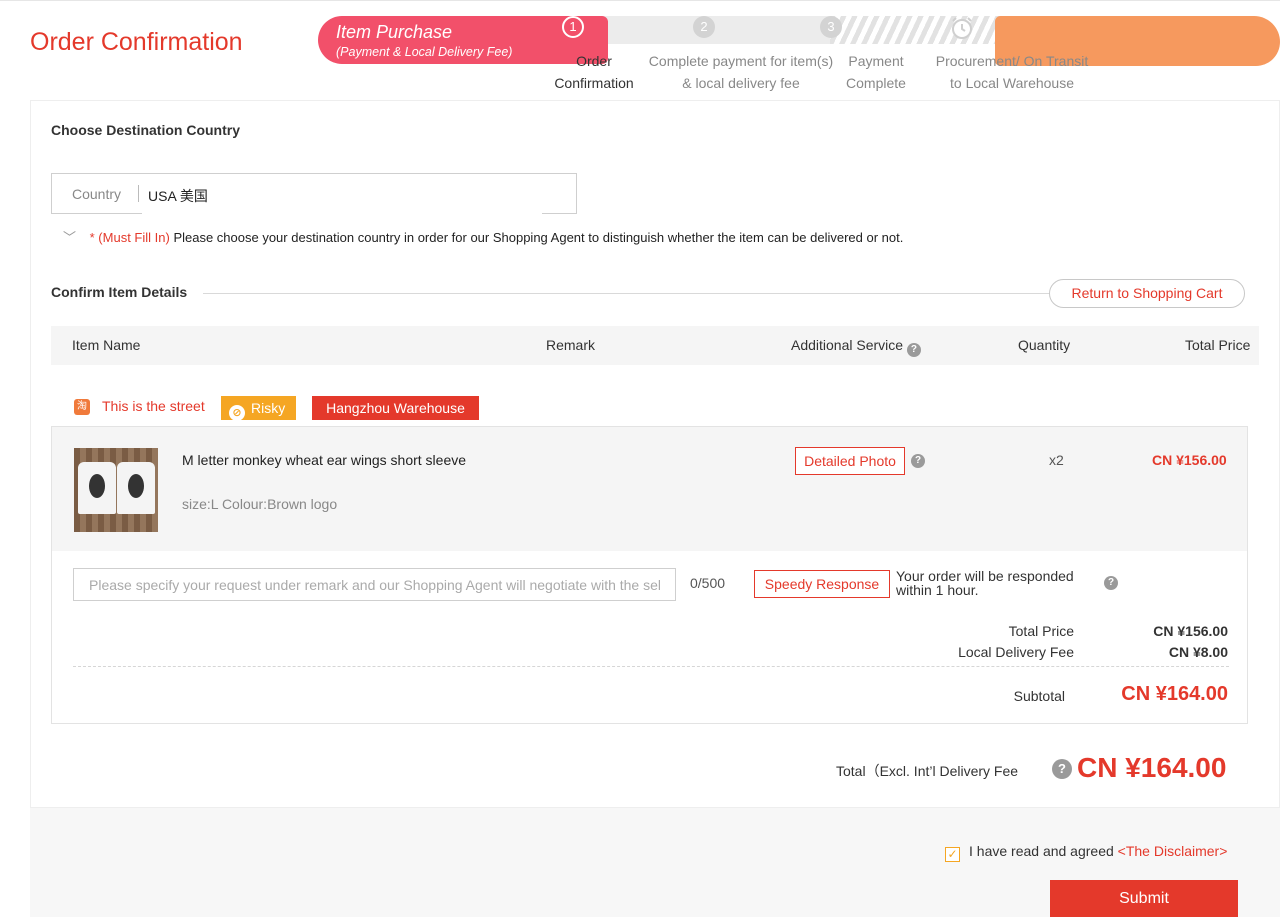 The image size is (1280, 917). Describe the element at coordinates (1044, 345) in the screenshot. I see `col-quantity: Quantity` at that location.